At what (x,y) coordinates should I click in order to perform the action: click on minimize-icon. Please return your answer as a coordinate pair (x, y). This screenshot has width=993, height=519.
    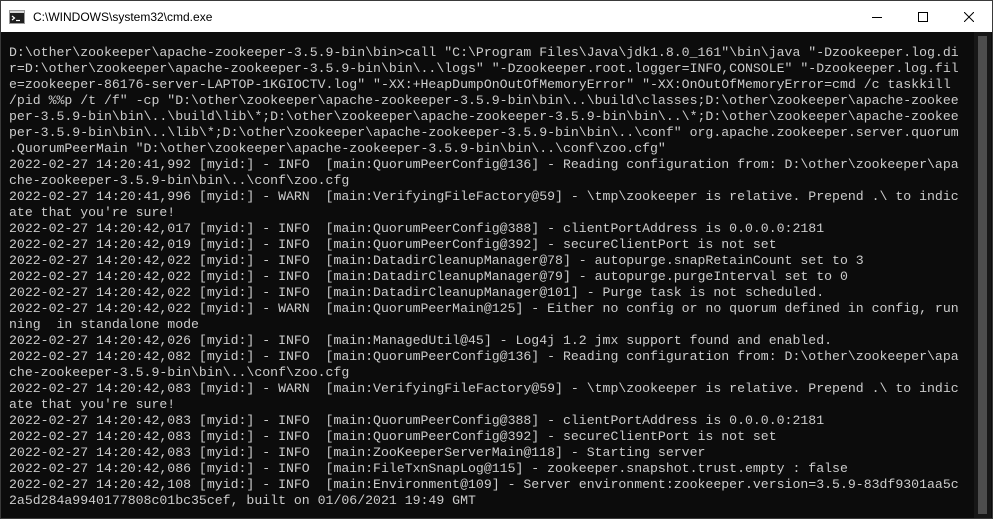
    Looking at the image, I should click on (877, 17).